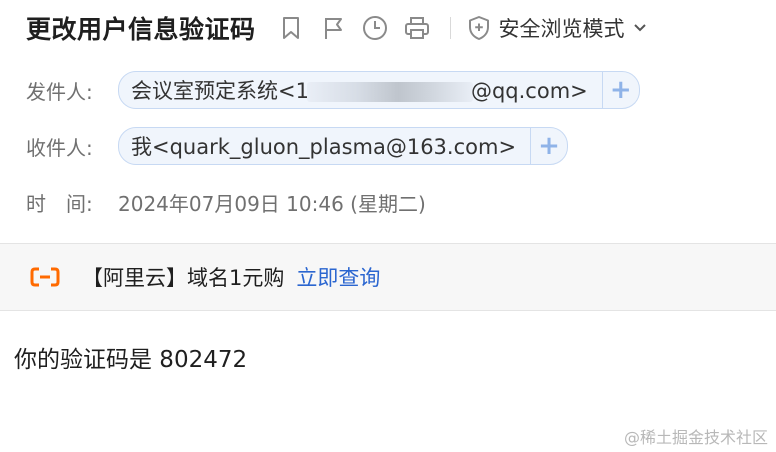 Image resolution: width=776 pixels, height=452 pixels. I want to click on add-recipient-contact-button: +, so click(548, 146).